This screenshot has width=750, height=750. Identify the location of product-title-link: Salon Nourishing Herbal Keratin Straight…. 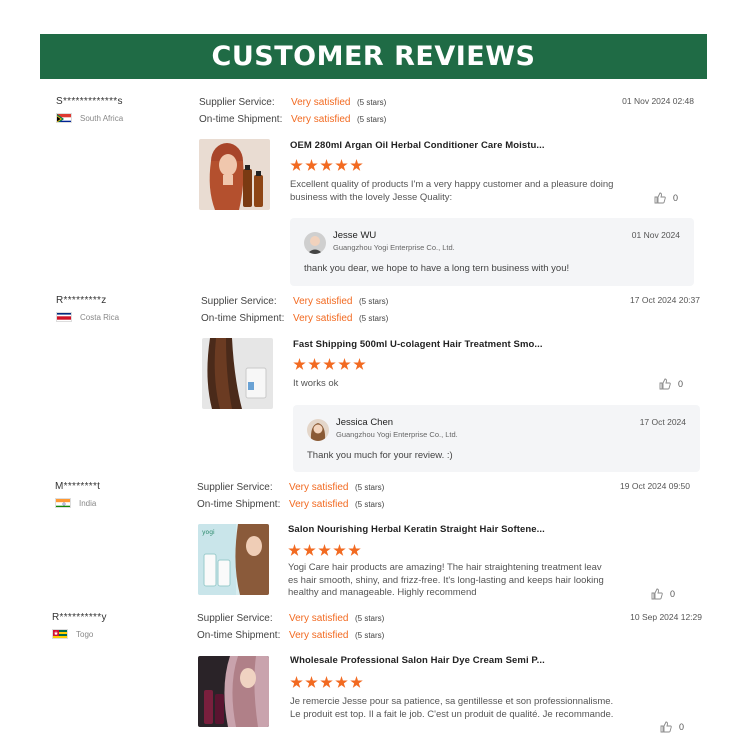
(416, 529).